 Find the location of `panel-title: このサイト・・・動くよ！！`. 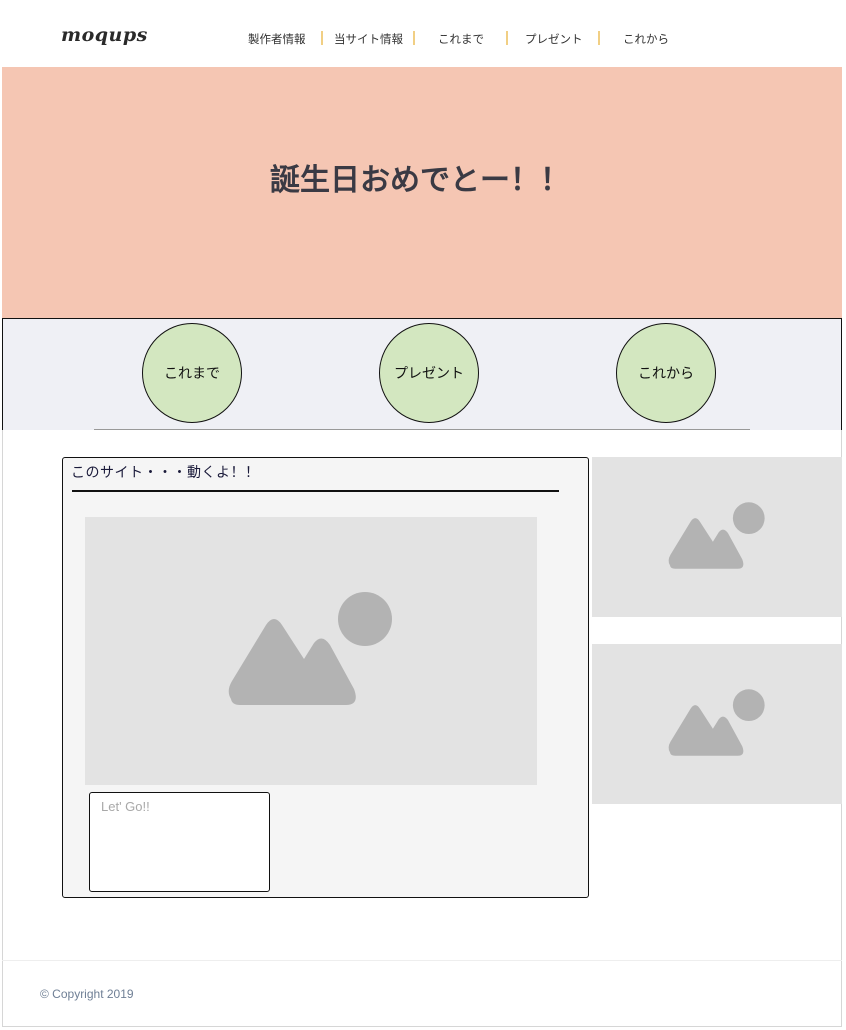

panel-title: このサイト・・・動くよ！！ is located at coordinates (165, 473).